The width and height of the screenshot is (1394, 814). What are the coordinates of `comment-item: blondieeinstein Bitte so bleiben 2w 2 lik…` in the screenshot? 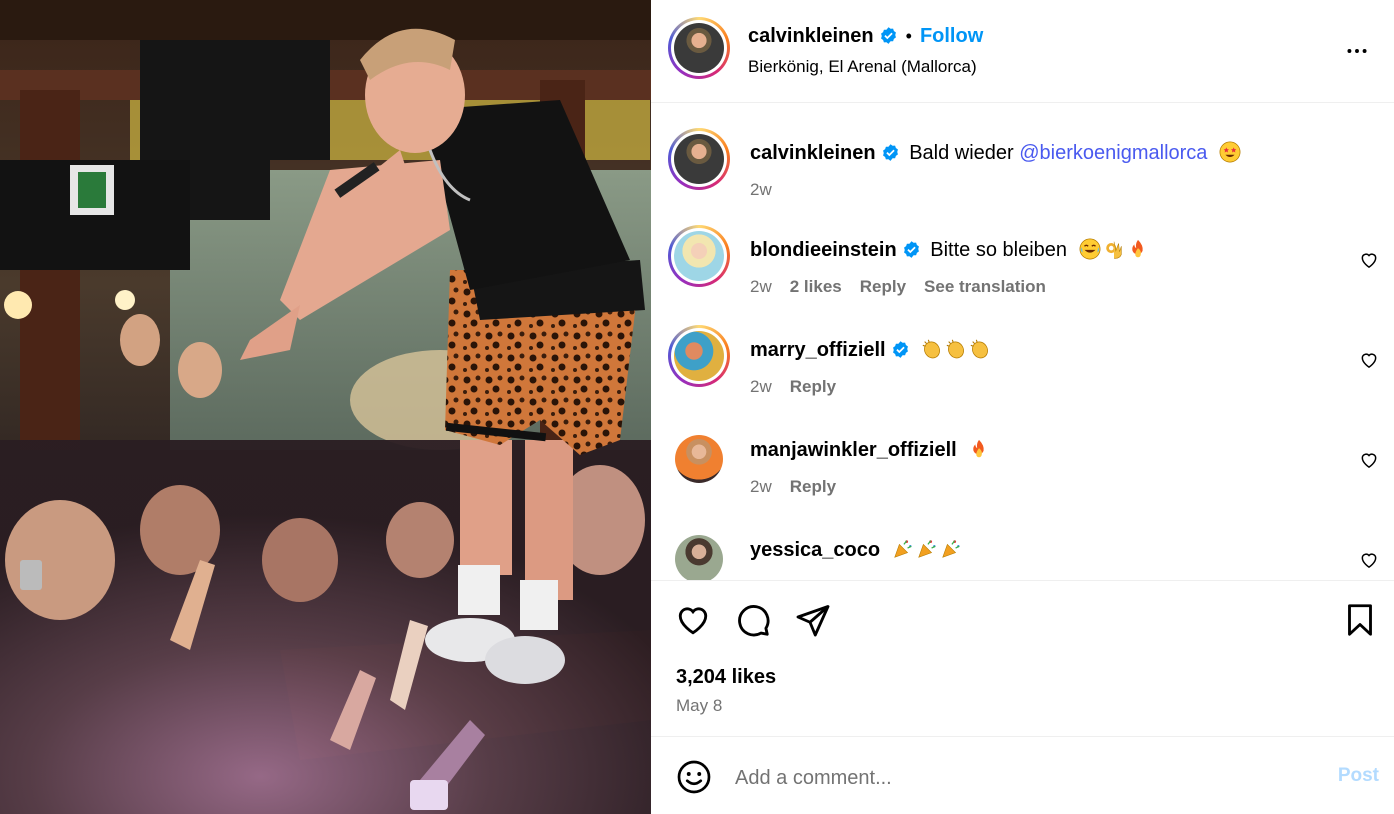 It's located at (1022, 265).